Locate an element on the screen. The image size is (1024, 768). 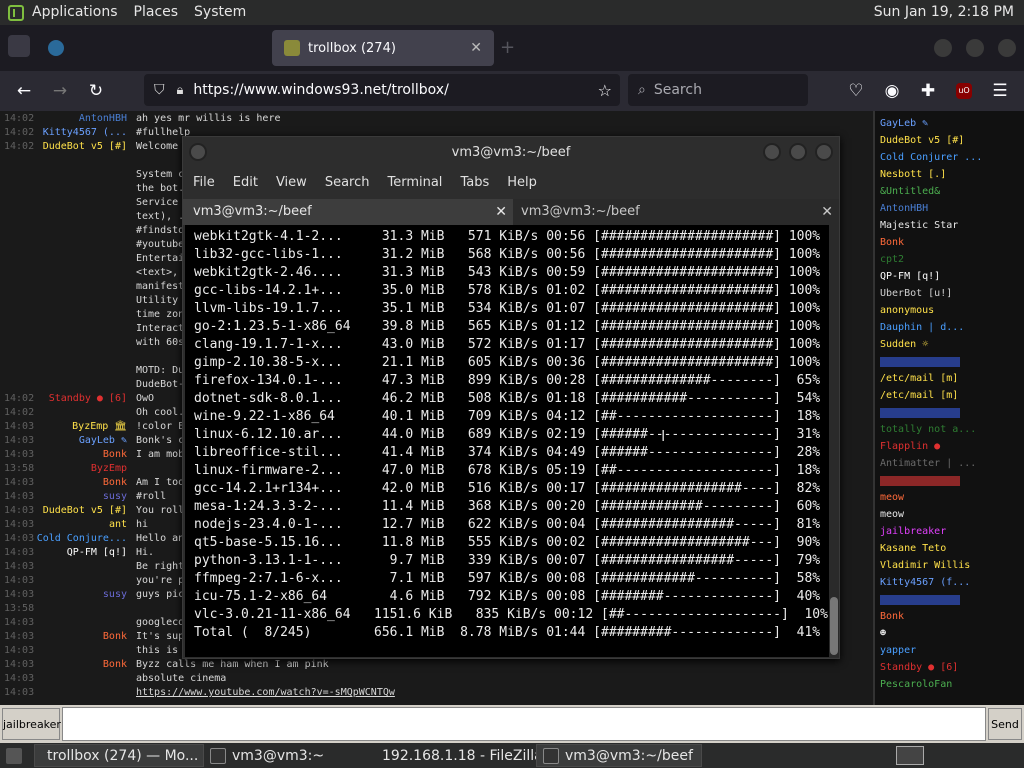
terminal-tab-1: vm3@vm3:~/beef ✕ is located at coordinates (348, 212).